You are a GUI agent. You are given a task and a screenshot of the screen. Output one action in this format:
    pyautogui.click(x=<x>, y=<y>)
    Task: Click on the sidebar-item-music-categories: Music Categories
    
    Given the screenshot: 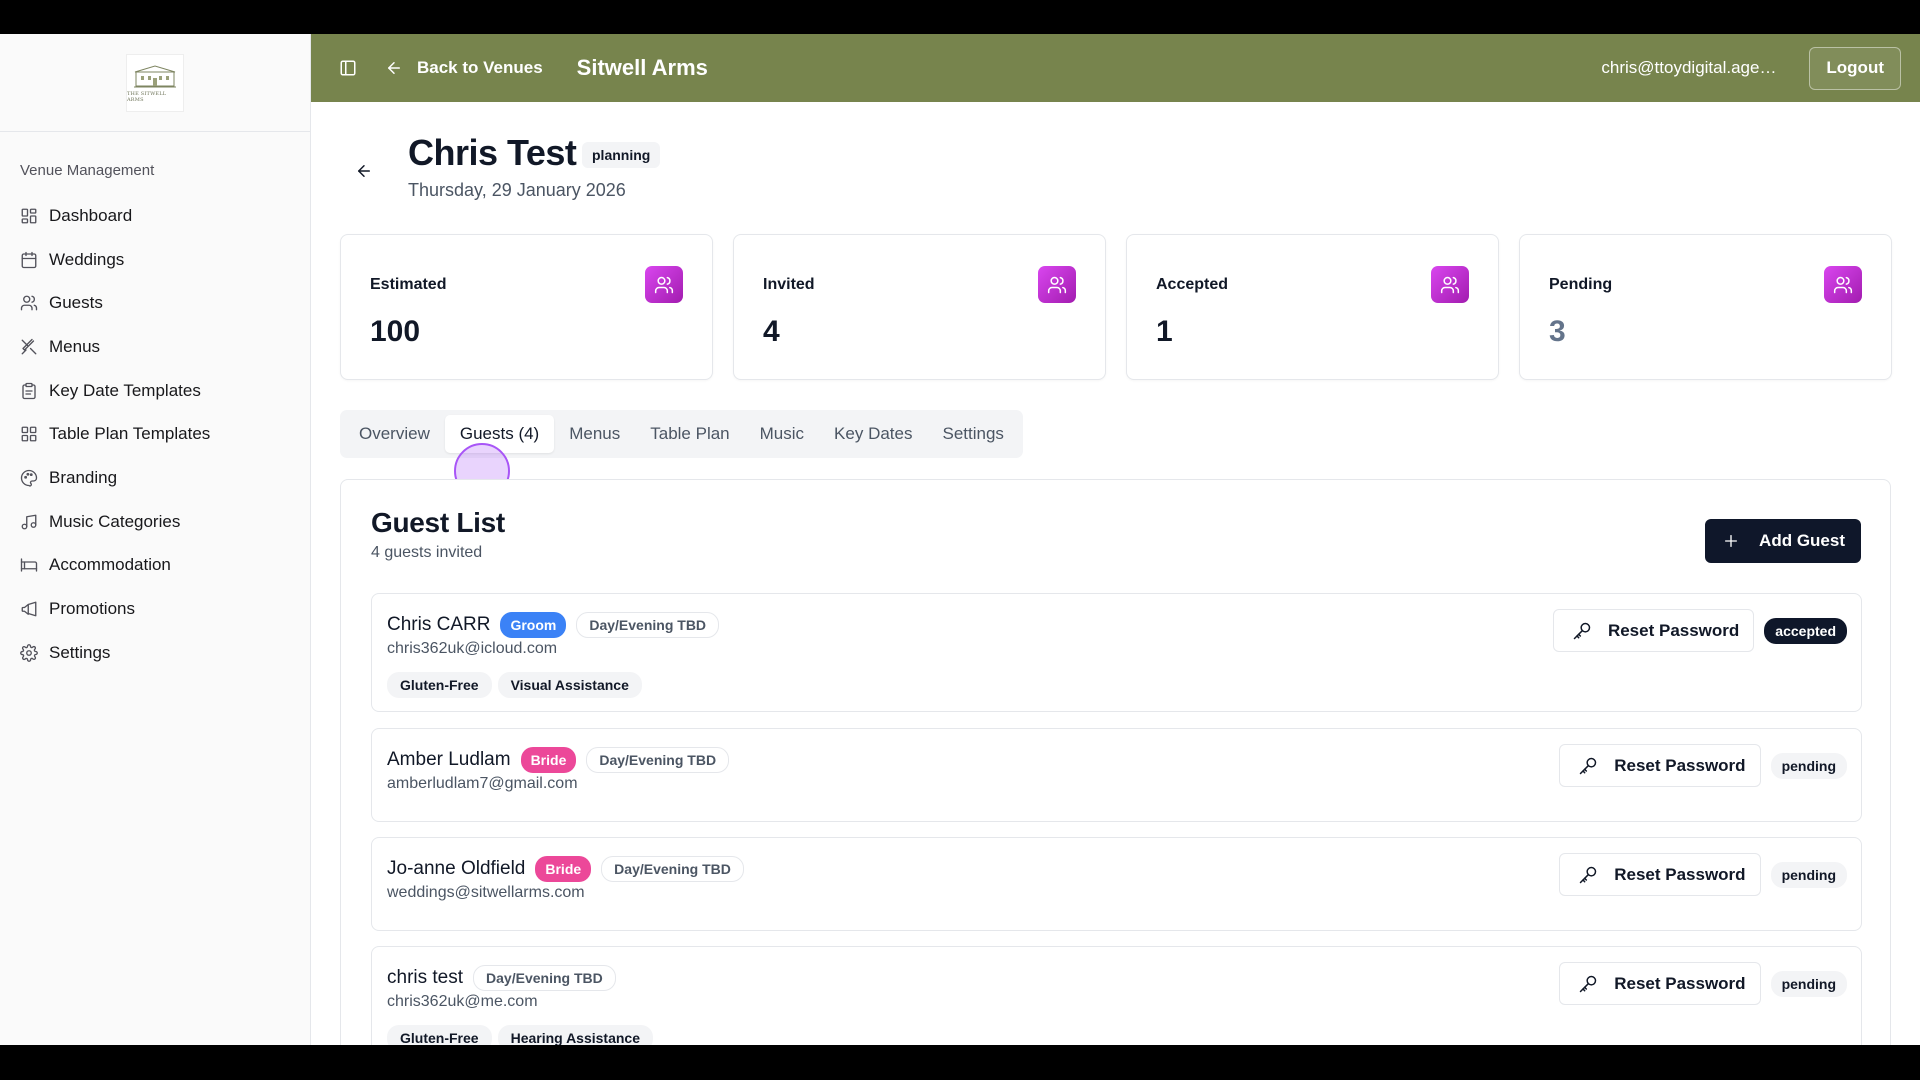 What is the action you would take?
    pyautogui.click(x=155, y=522)
    